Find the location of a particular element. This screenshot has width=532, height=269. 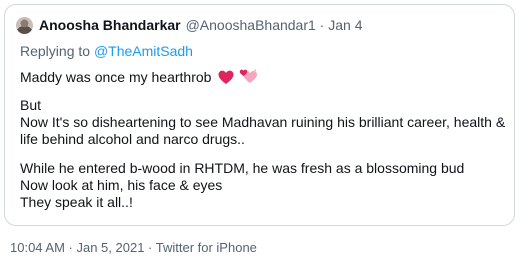

tweet-line: Maddy was once my hearthrob is located at coordinates (265, 76).